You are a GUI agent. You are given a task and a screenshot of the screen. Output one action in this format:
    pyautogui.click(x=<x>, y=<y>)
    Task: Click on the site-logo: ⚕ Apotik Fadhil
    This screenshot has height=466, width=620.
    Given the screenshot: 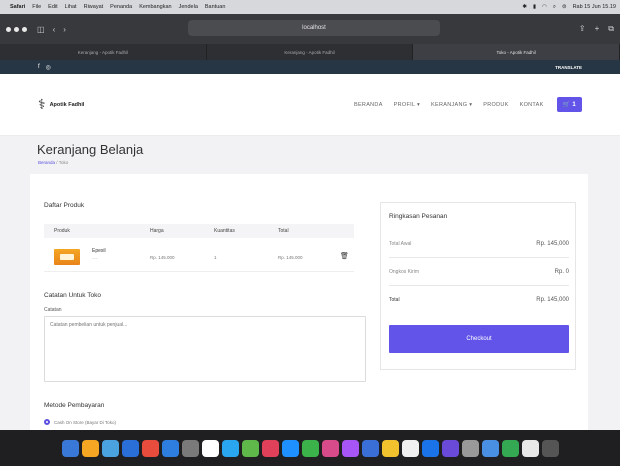 What is the action you would take?
    pyautogui.click(x=61, y=104)
    